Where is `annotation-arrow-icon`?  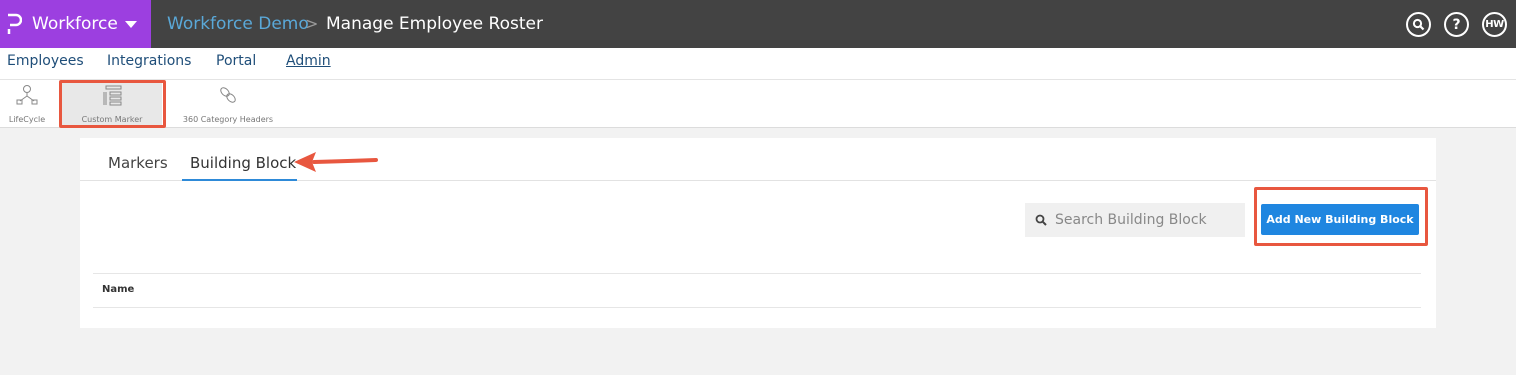 annotation-arrow-icon is located at coordinates (336, 162).